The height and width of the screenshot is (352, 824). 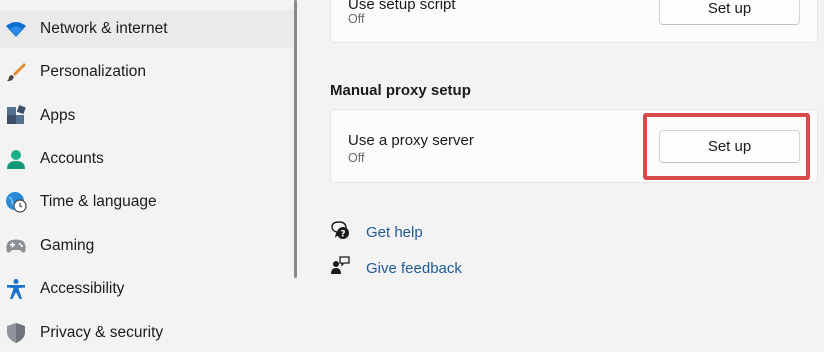 I want to click on shield-icon, so click(x=16, y=333).